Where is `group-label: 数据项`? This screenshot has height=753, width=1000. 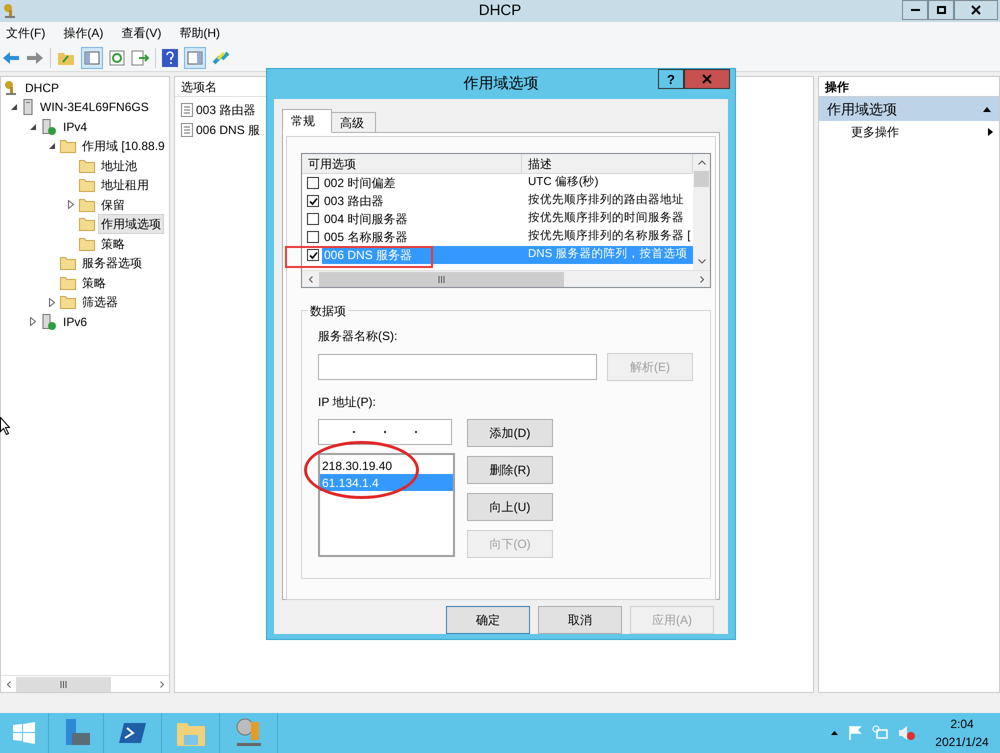
group-label: 数据项 is located at coordinates (328, 311).